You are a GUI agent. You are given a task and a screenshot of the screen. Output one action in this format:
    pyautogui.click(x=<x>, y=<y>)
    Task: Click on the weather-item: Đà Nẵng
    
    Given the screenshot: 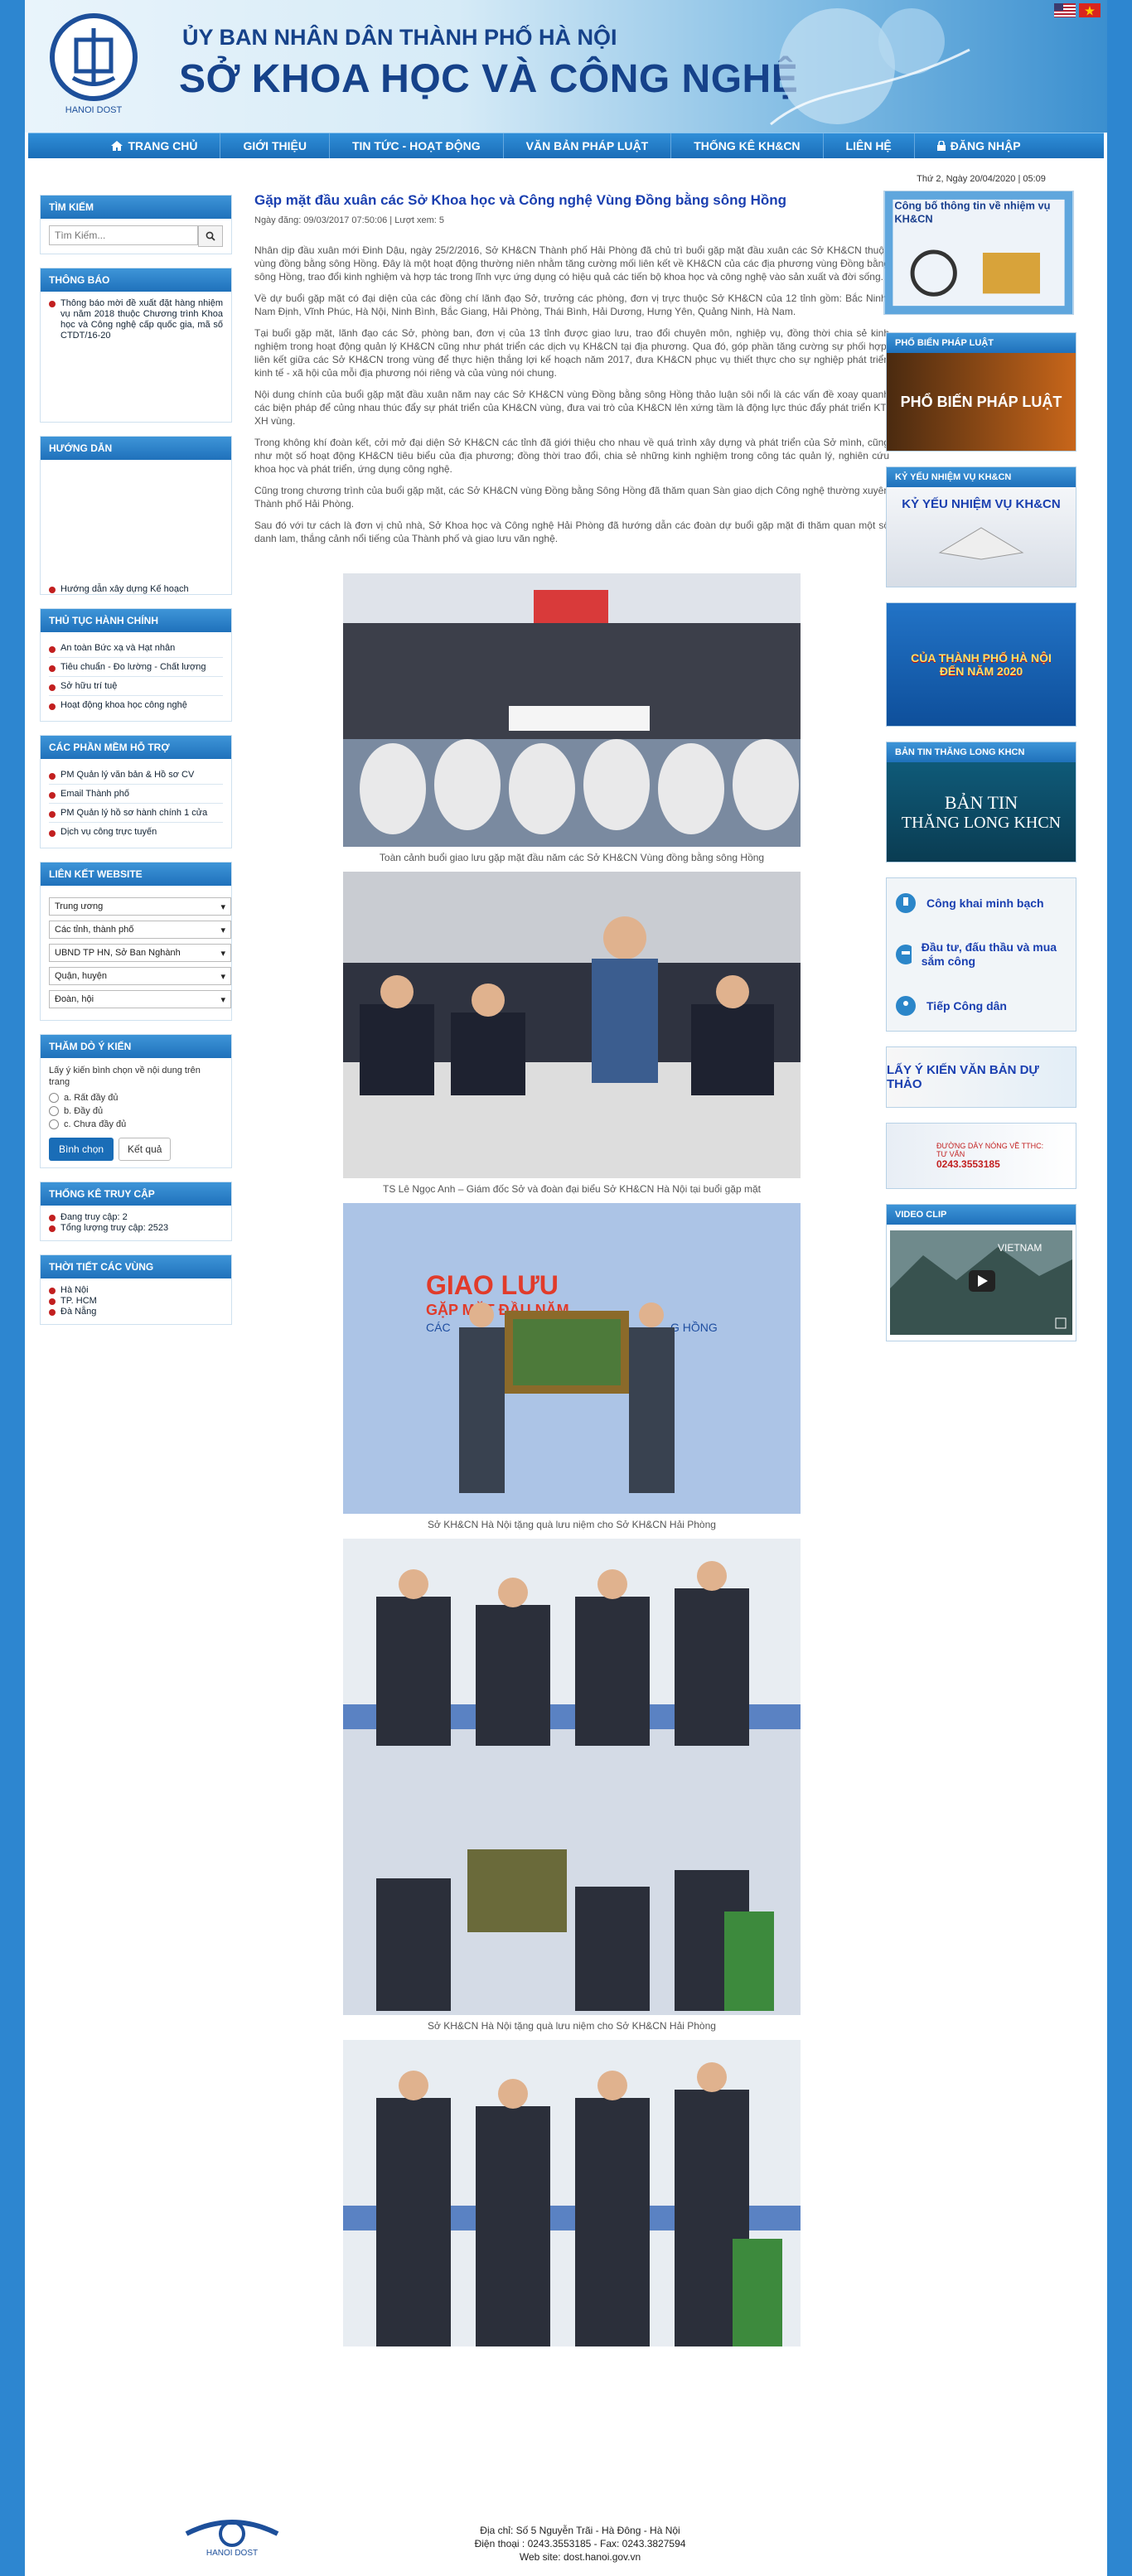 What is the action you would take?
    pyautogui.click(x=136, y=1312)
    